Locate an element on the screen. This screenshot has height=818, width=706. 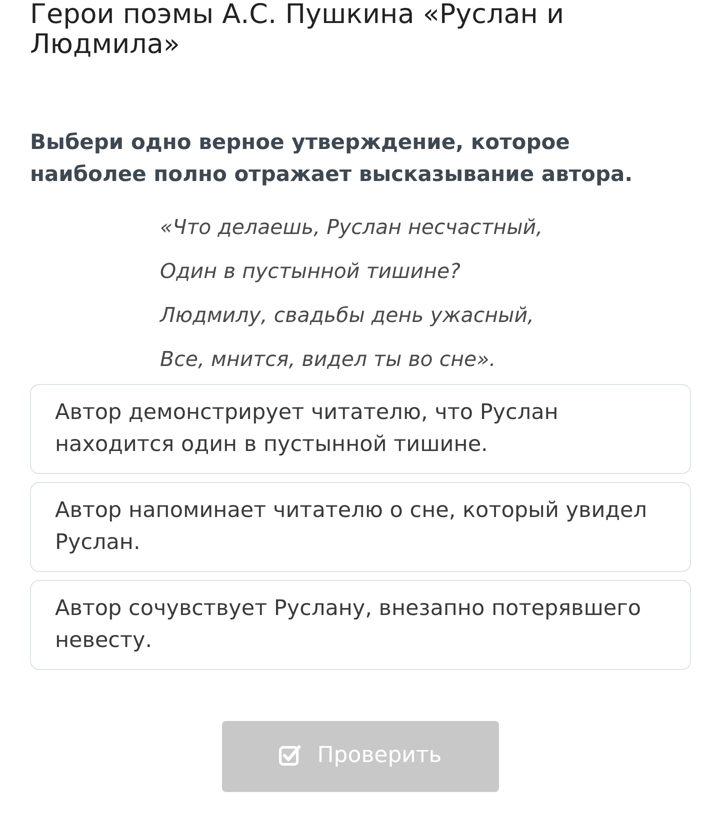
answer-option: Автор напоминает читателю о сне, который увидел Руслан. is located at coordinates (360, 527).